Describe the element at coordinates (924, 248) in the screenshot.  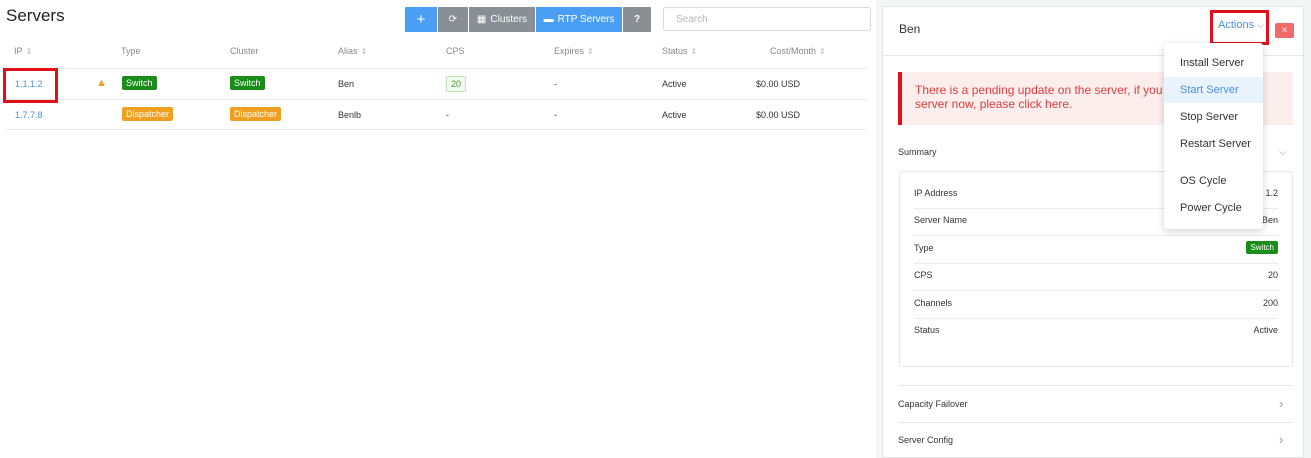
I see `summary-label: Type` at that location.